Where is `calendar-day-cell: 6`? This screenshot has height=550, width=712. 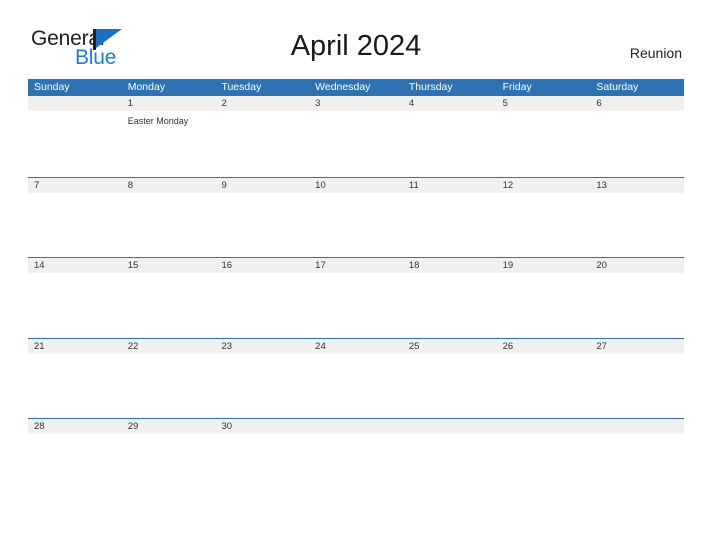
calendar-day-cell: 6 is located at coordinates (637, 136).